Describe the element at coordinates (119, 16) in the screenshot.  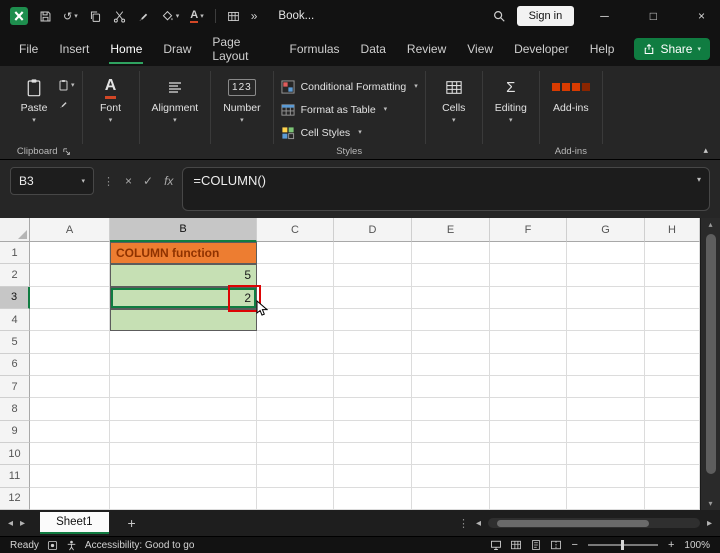
I see `cut-icon` at that location.